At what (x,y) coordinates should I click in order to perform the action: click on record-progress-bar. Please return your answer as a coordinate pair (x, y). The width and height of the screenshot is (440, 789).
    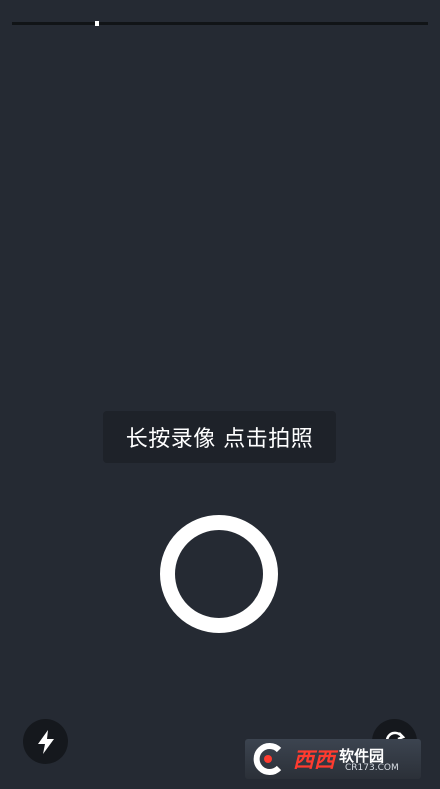
    Looking at the image, I should click on (220, 23).